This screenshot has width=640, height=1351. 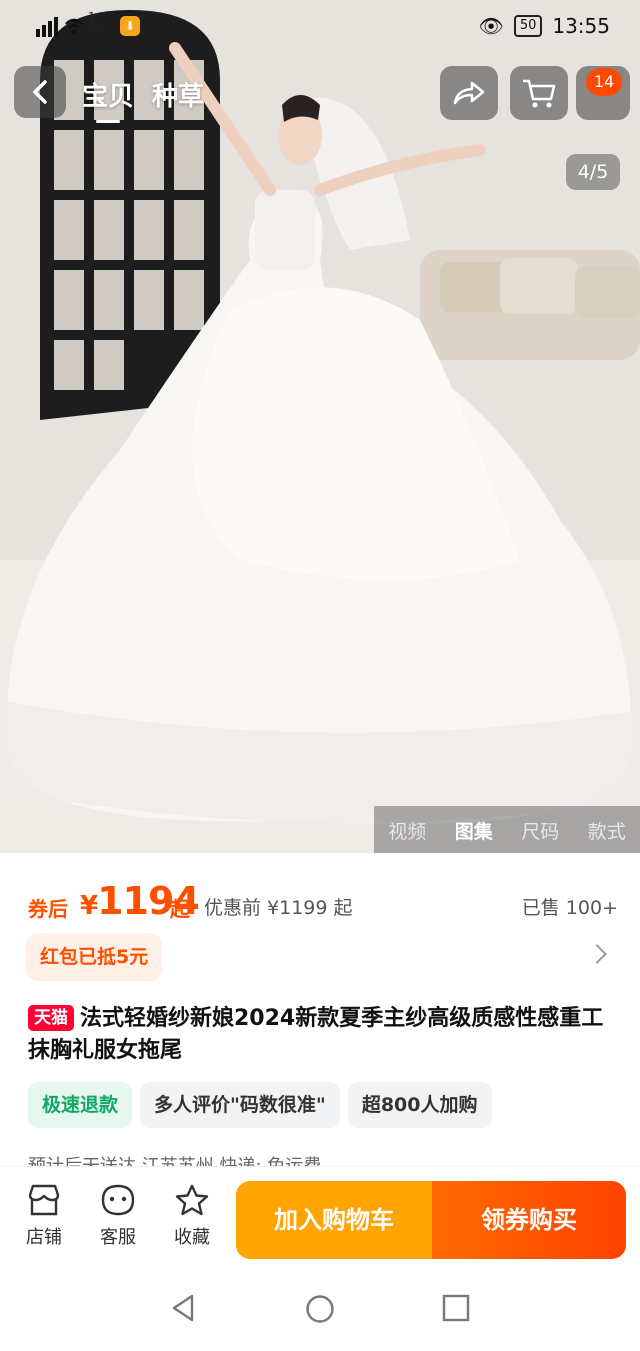 I want to click on product-title: 天猫 法式轻婚纱新娘2024新款夏季主纱高级质感性感重工抹胸礼服女拖尾, so click(x=318, y=1035).